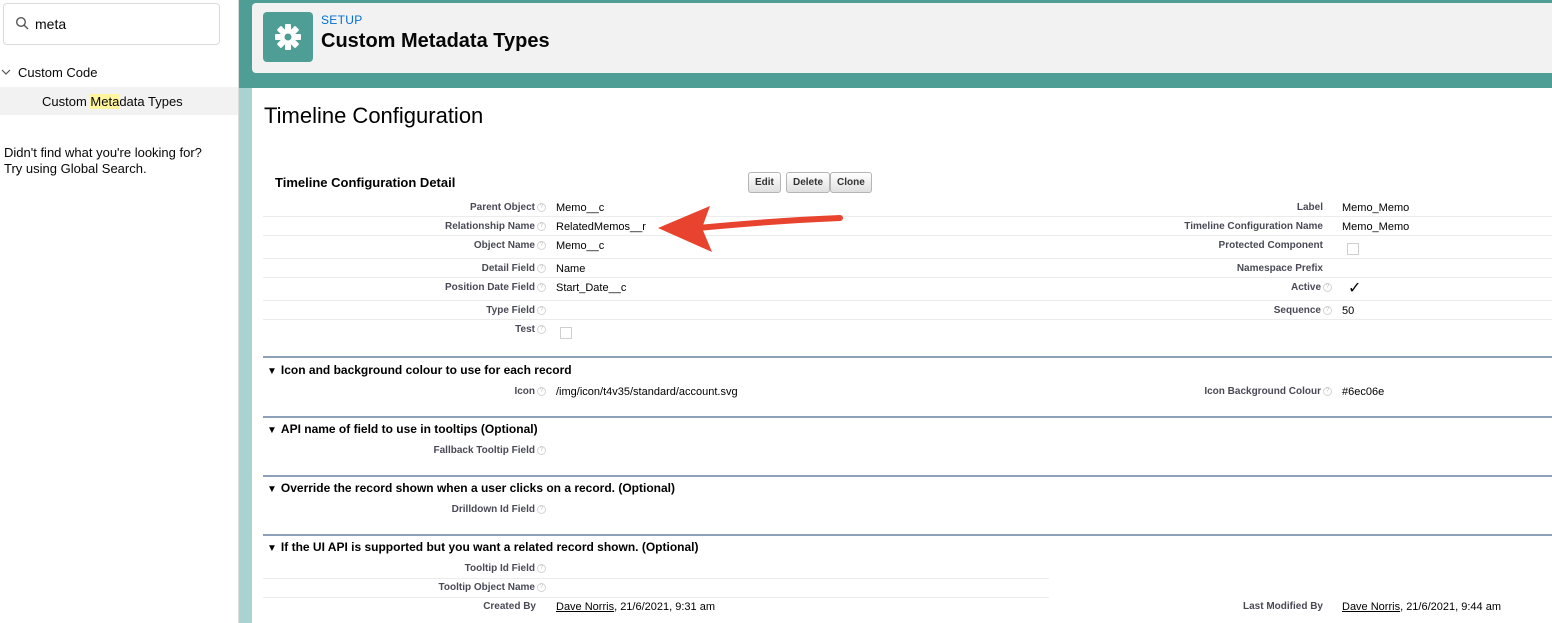  I want to click on field-value-created-by: Dave Norris, 21/6/2021, 9:31 am, so click(635, 607).